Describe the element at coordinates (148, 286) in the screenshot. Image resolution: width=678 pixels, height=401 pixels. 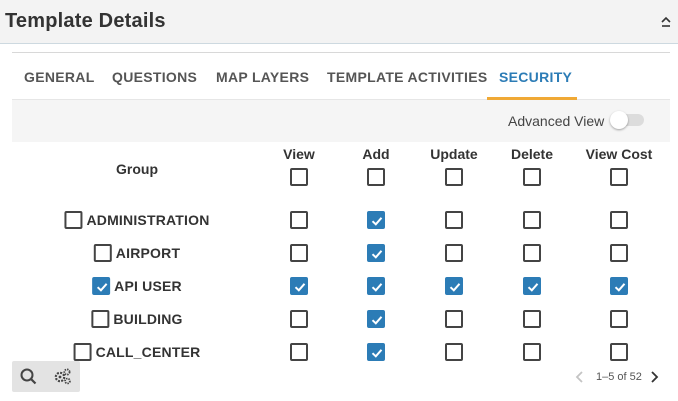
I see `group-name: API USER` at that location.